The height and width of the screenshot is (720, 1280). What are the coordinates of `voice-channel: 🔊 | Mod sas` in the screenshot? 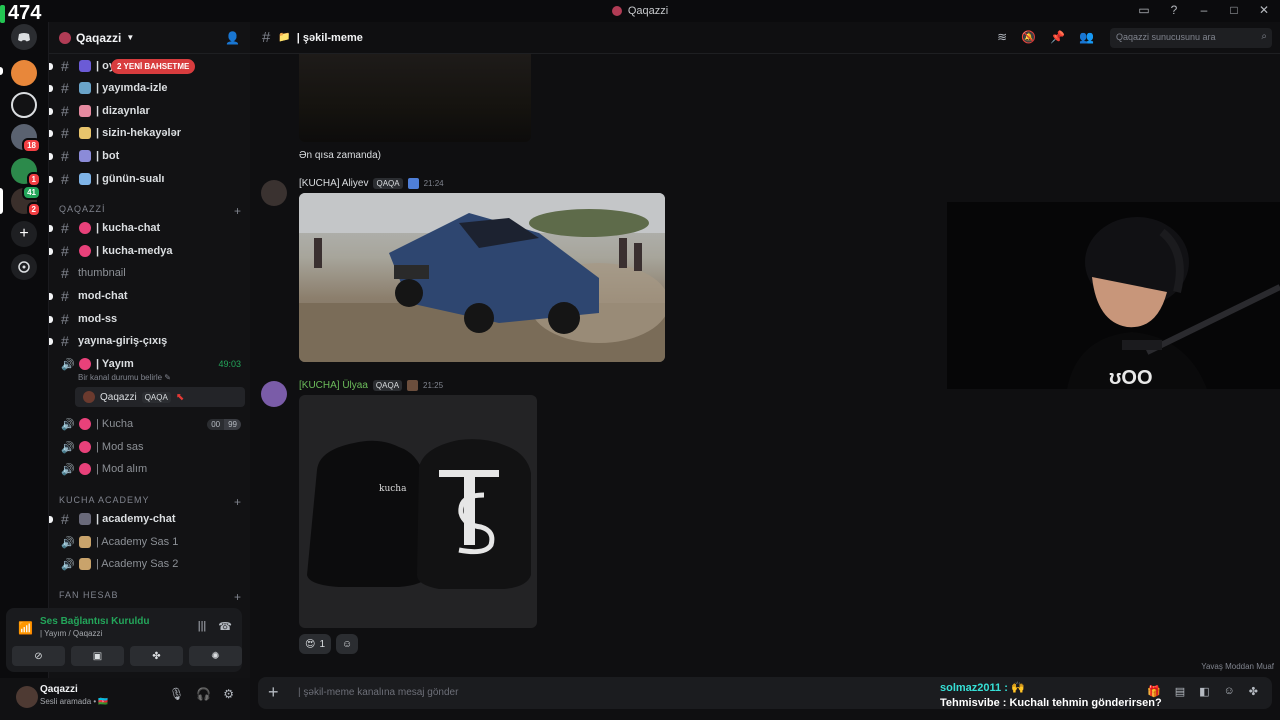 It's located at (150, 447).